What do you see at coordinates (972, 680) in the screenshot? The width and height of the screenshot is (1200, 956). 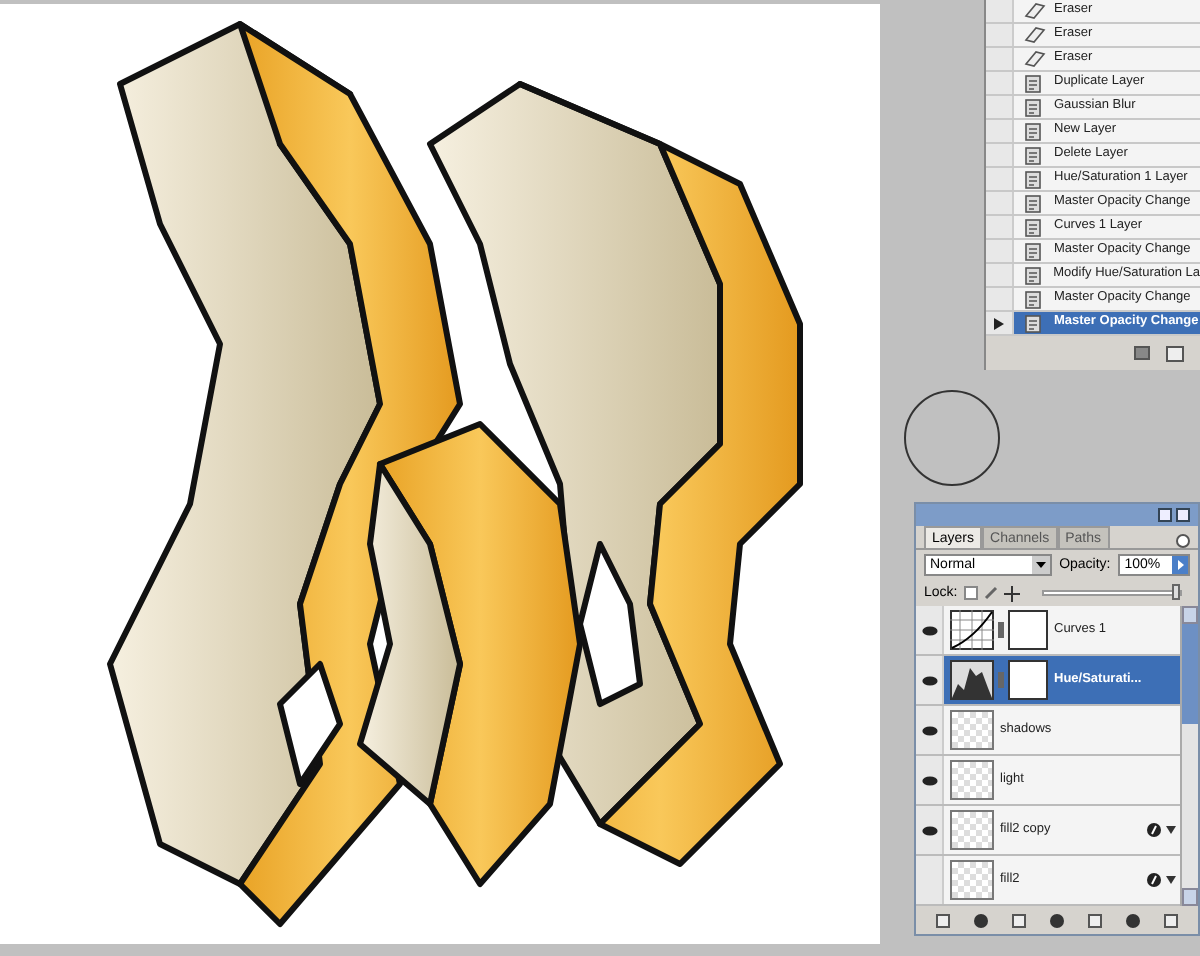 I see `histogram-thumbnail` at bounding box center [972, 680].